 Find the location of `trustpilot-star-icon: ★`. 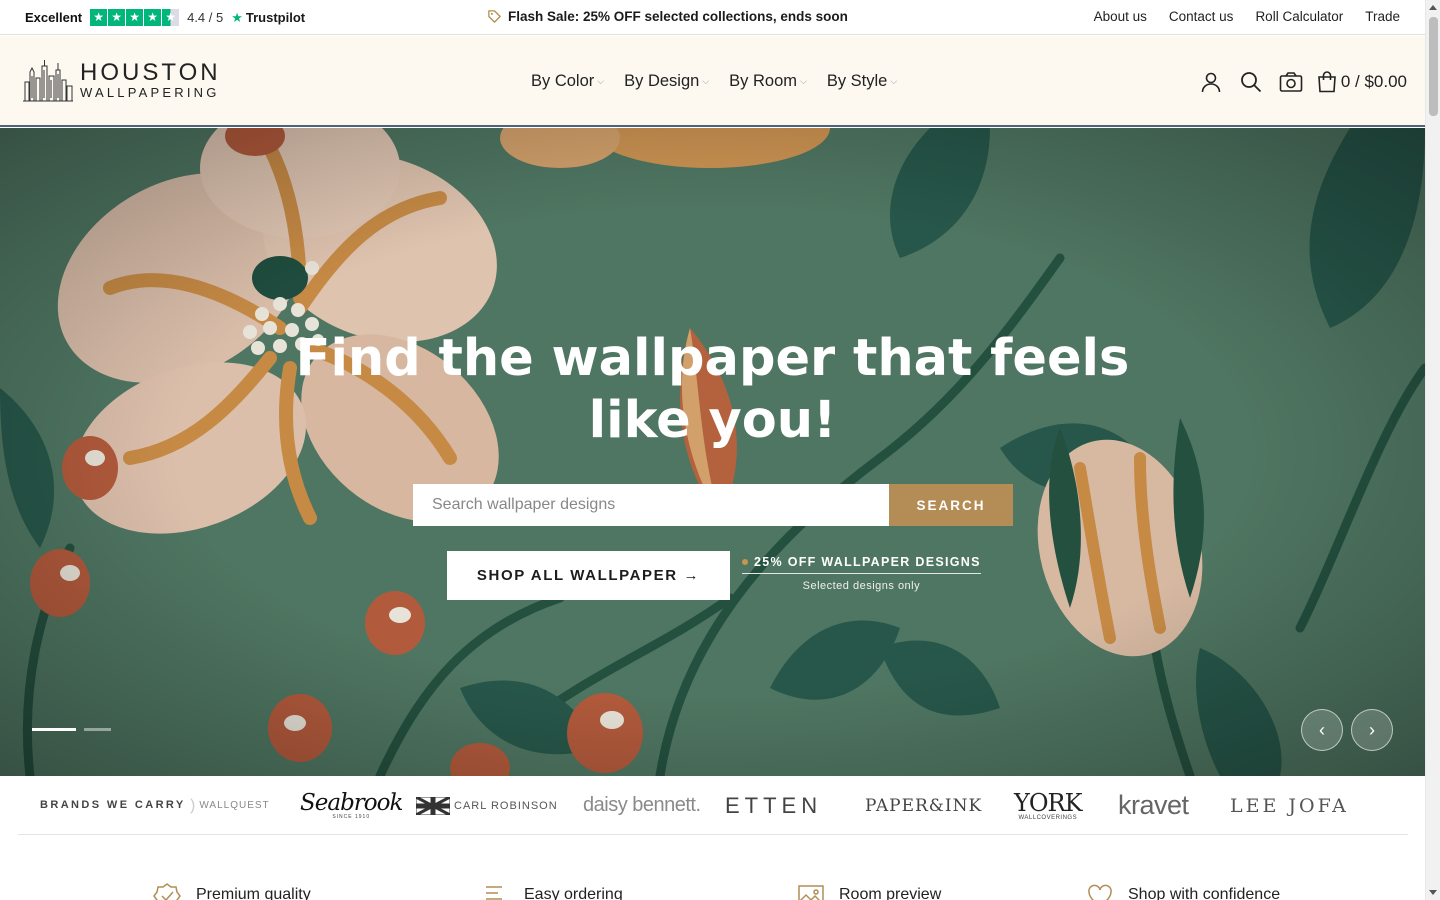

trustpilot-star-icon: ★ is located at coordinates (237, 17).